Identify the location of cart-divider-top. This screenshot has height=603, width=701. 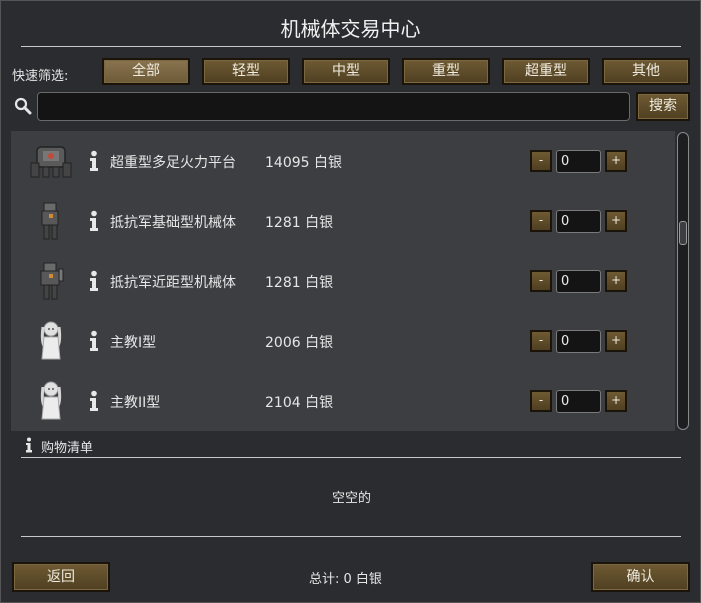
(351, 457).